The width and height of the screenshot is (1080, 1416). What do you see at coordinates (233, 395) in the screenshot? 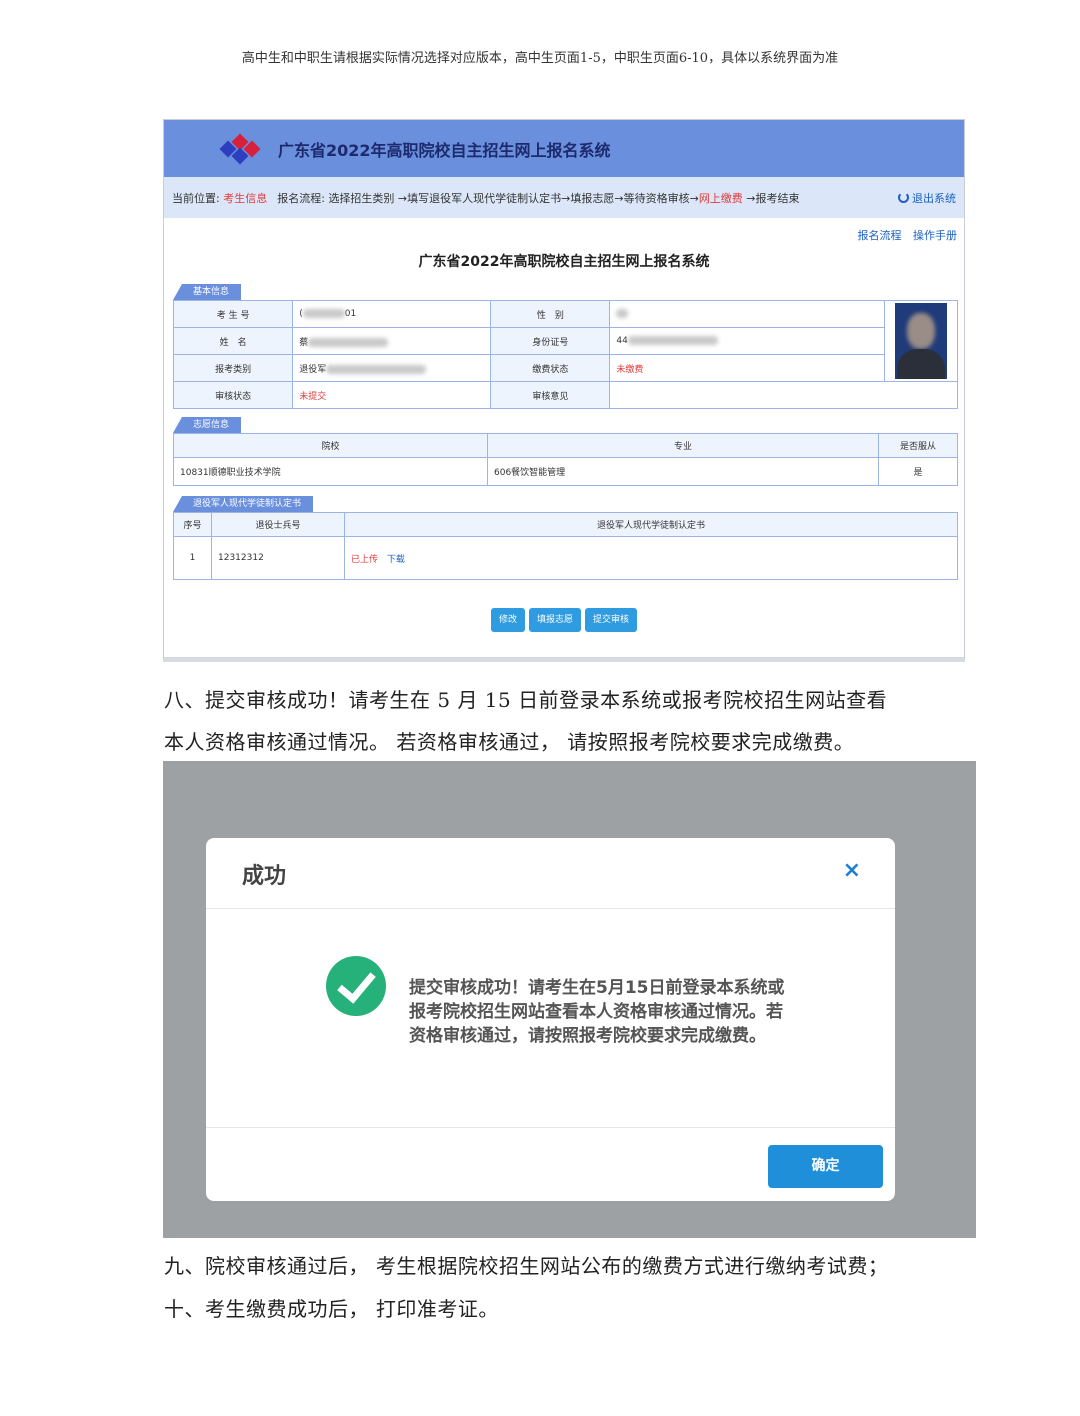
I see `review-status-label: 审核状态` at bounding box center [233, 395].